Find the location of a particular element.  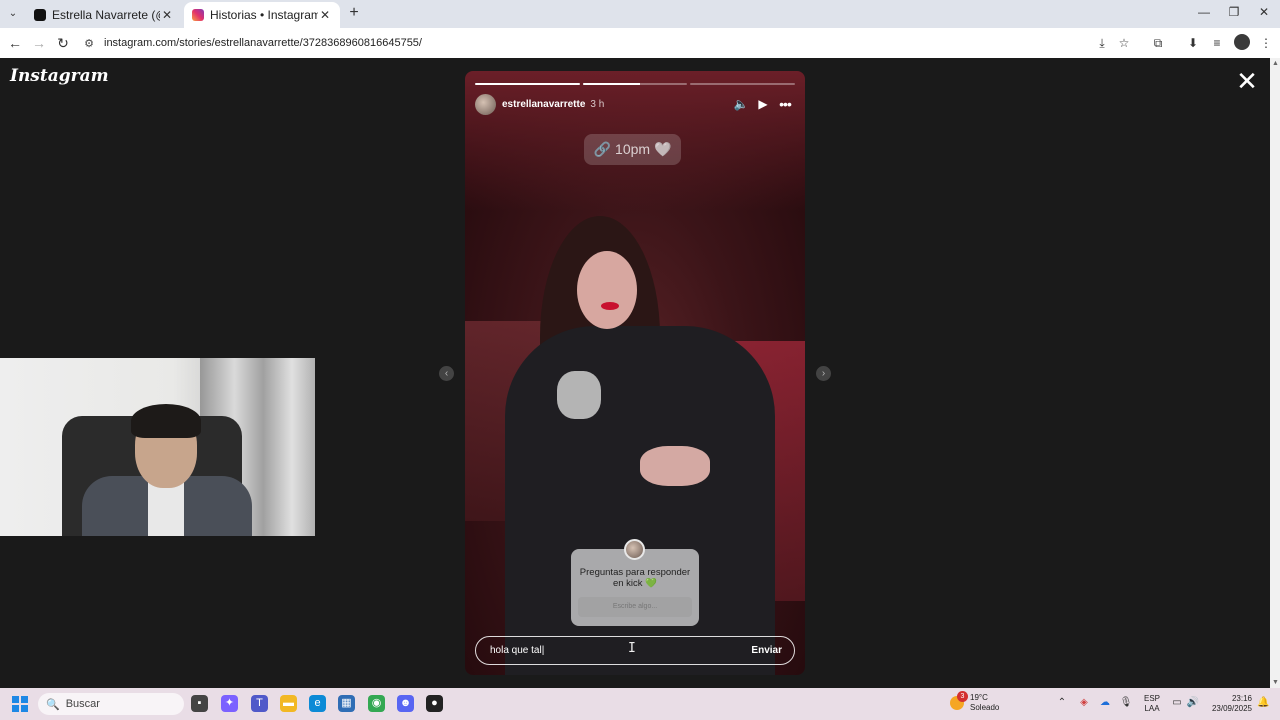

webcam-overlay is located at coordinates (157, 447).